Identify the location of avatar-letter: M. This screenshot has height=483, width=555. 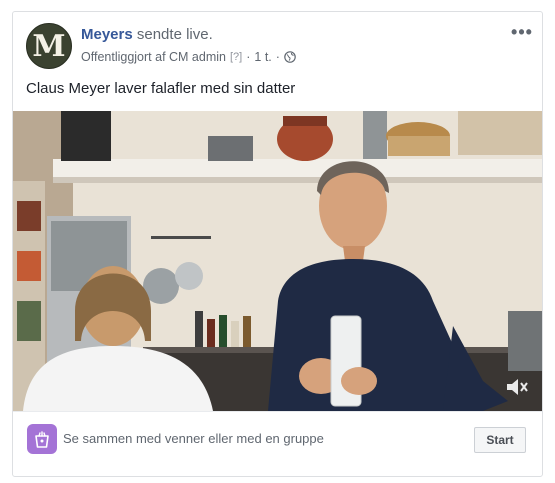
(49, 46).